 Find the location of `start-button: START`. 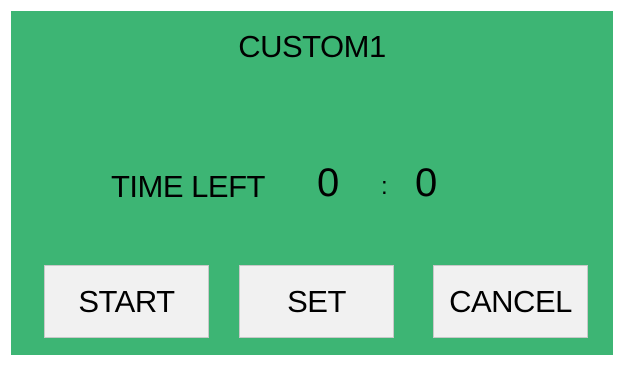

start-button: START is located at coordinates (126, 301).